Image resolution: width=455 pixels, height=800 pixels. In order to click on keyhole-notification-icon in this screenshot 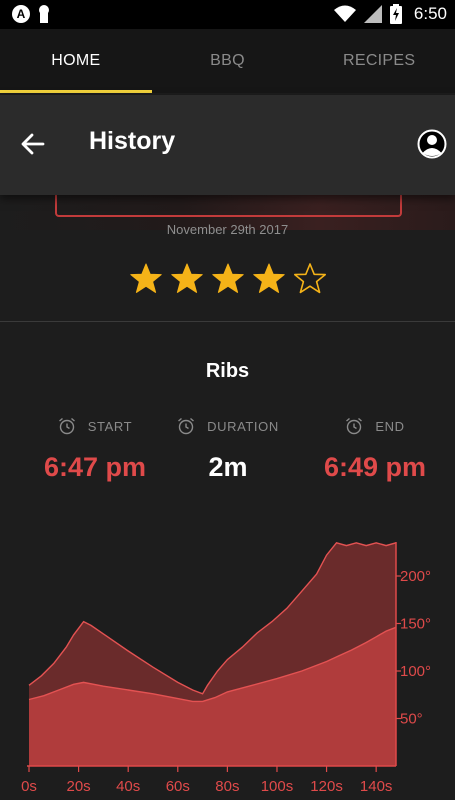, I will do `click(44, 14)`.